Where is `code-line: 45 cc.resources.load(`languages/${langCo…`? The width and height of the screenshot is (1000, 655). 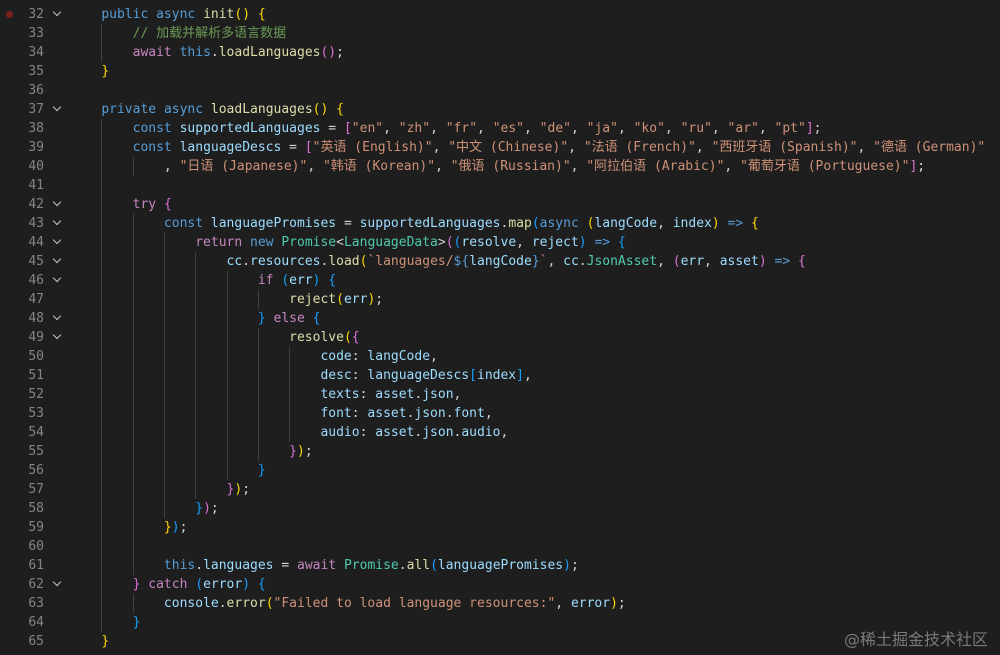
code-line: 45 cc.resources.load(`languages/${langCo… is located at coordinates (500, 261).